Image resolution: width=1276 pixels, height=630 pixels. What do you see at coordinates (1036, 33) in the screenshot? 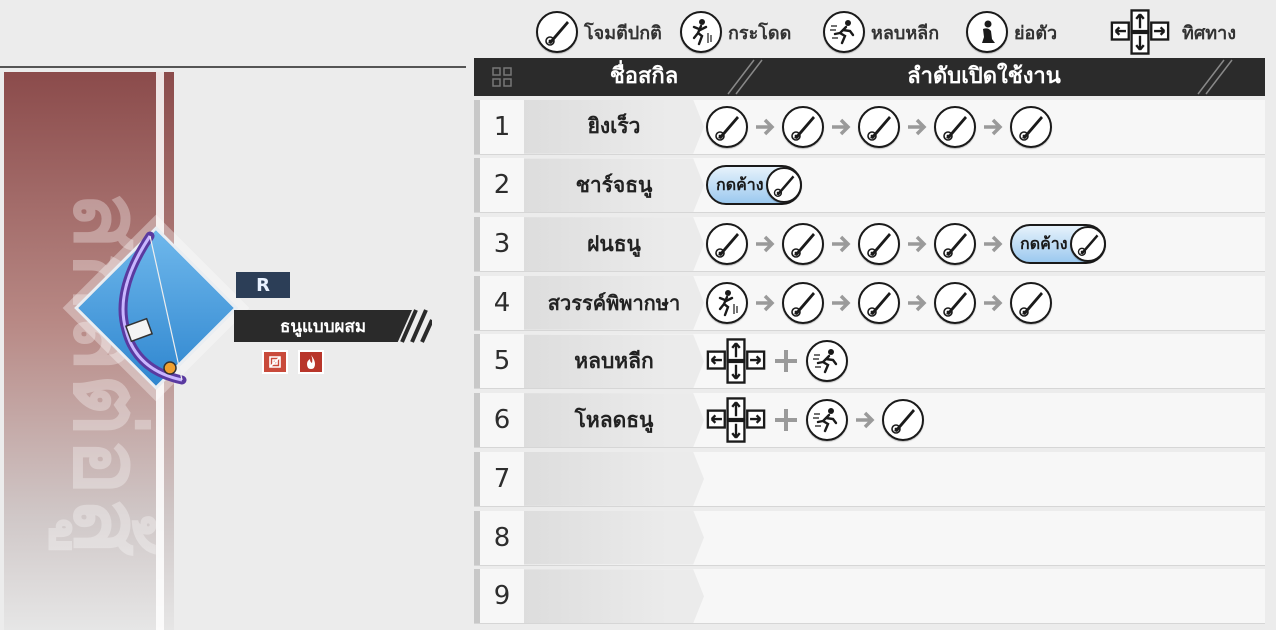
I see `legend-label: ย่อตัว` at bounding box center [1036, 33].